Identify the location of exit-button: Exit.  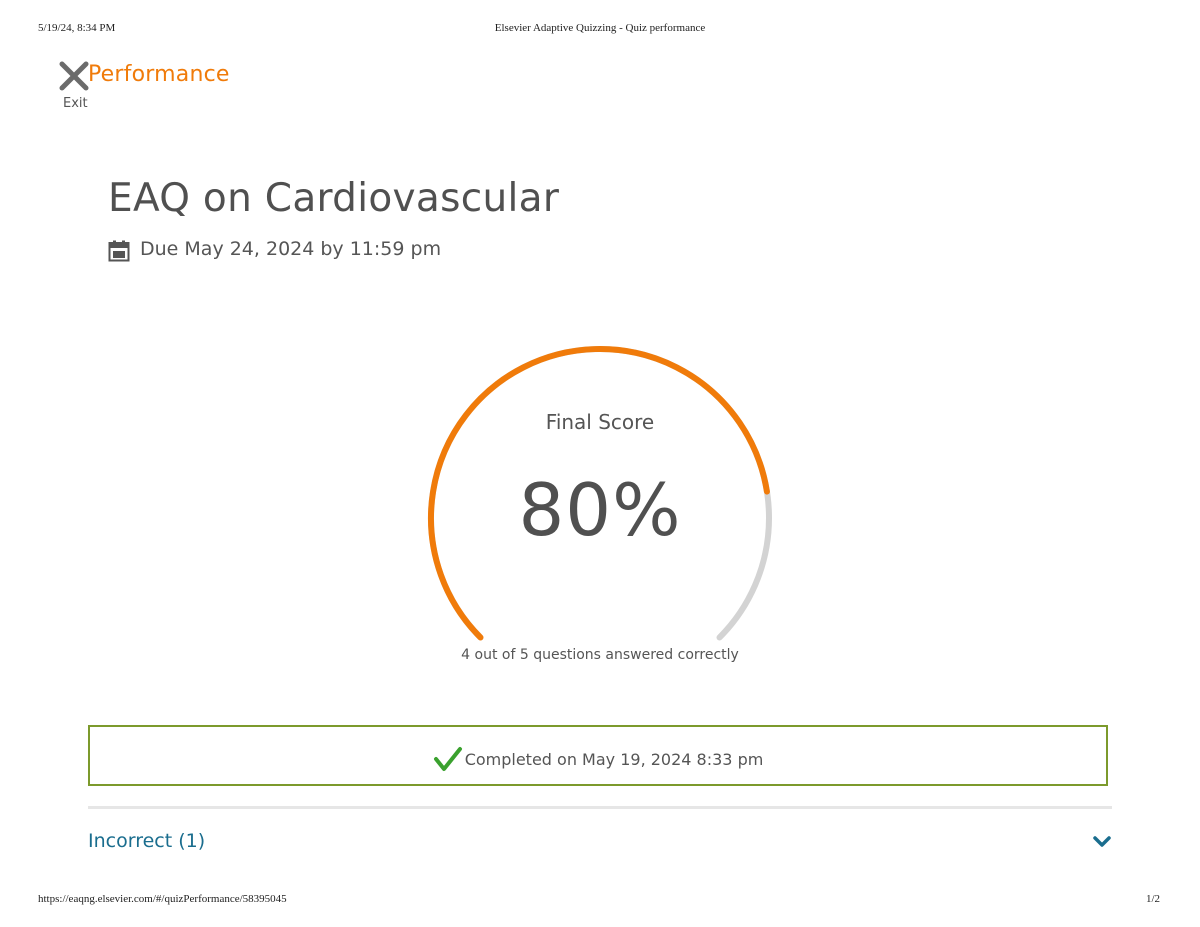
(75, 87).